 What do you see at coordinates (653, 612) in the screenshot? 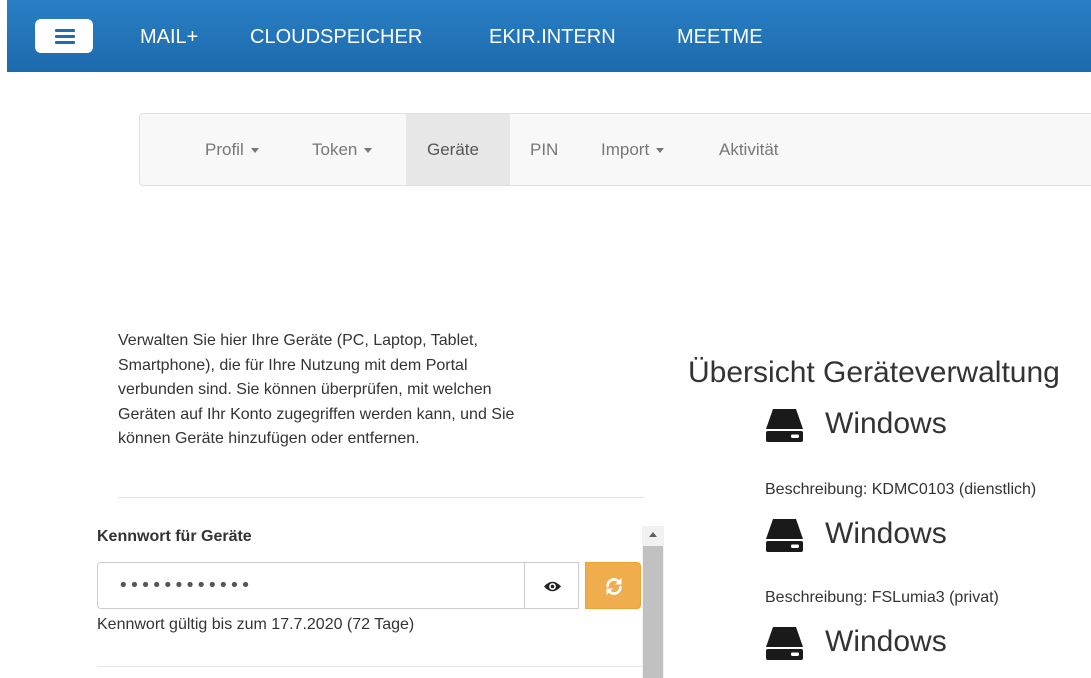
I see `scrollbar-thumb` at bounding box center [653, 612].